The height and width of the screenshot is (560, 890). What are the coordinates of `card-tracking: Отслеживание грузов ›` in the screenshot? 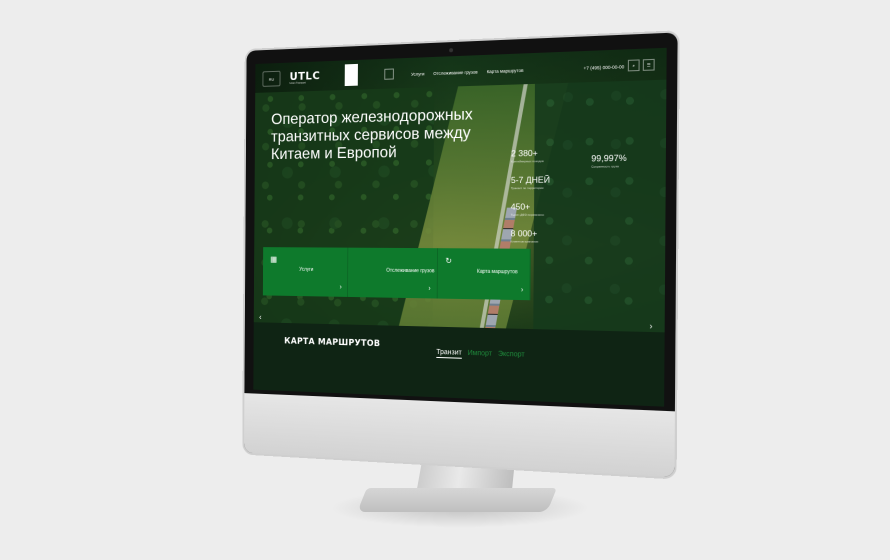 It's located at (393, 273).